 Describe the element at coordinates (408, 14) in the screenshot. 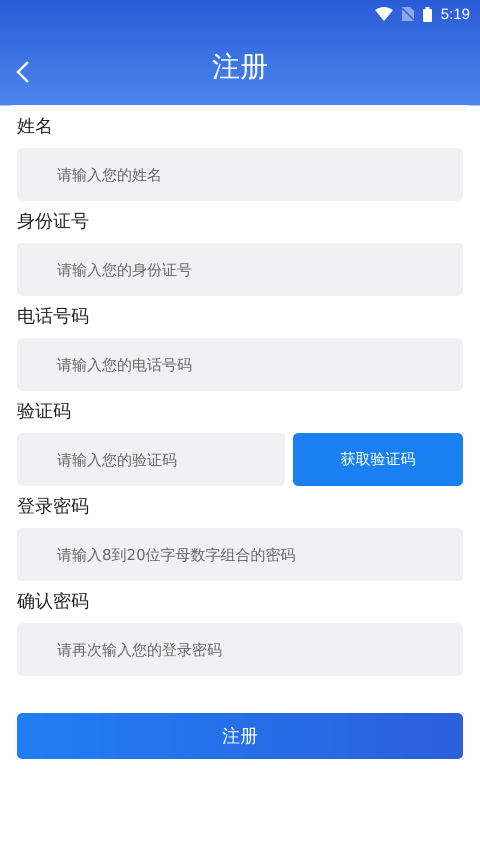

I see `no-sim-icon` at that location.